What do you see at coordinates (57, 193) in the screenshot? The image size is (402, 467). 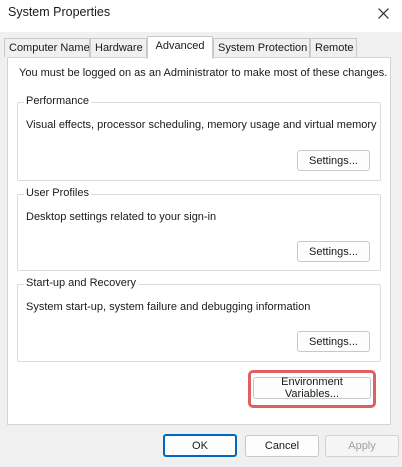 I see `user-profiles-legend: User Profiles` at bounding box center [57, 193].